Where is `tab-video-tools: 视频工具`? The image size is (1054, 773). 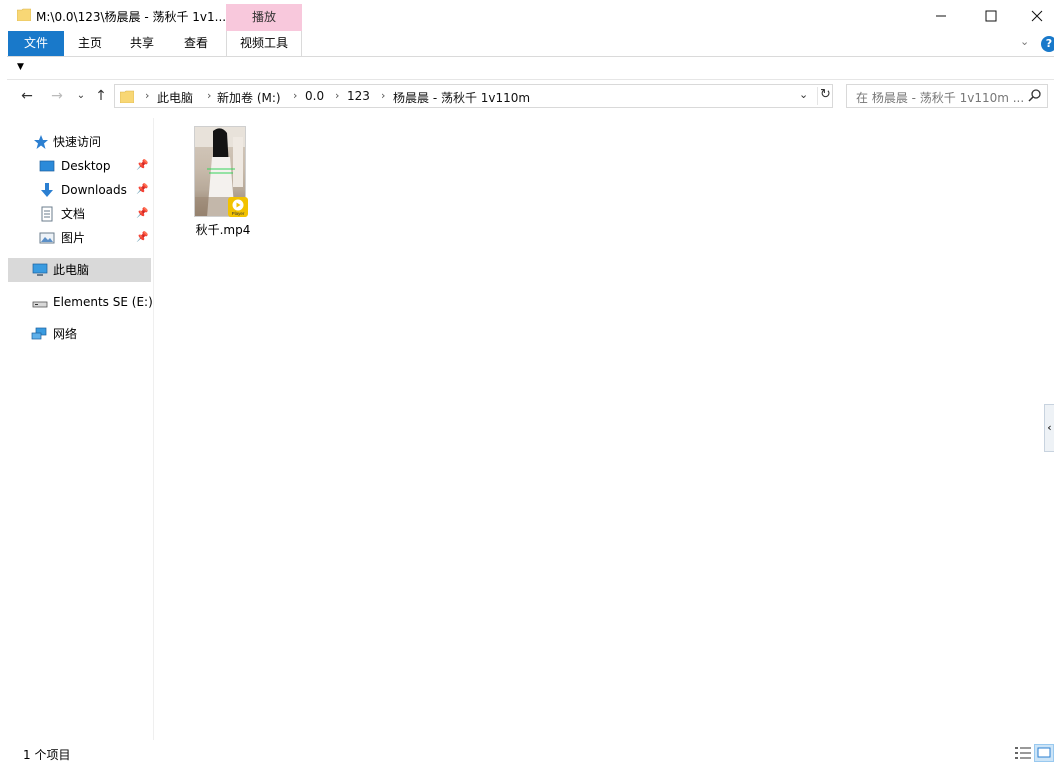
tab-video-tools: 视频工具 is located at coordinates (264, 43).